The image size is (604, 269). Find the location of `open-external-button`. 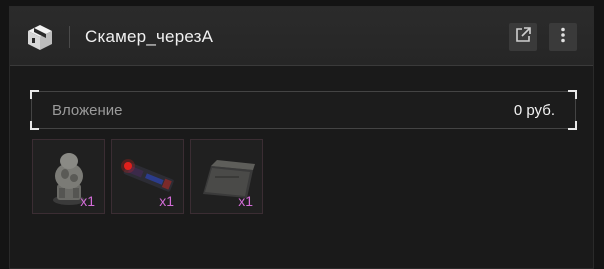

open-external-button is located at coordinates (523, 37).